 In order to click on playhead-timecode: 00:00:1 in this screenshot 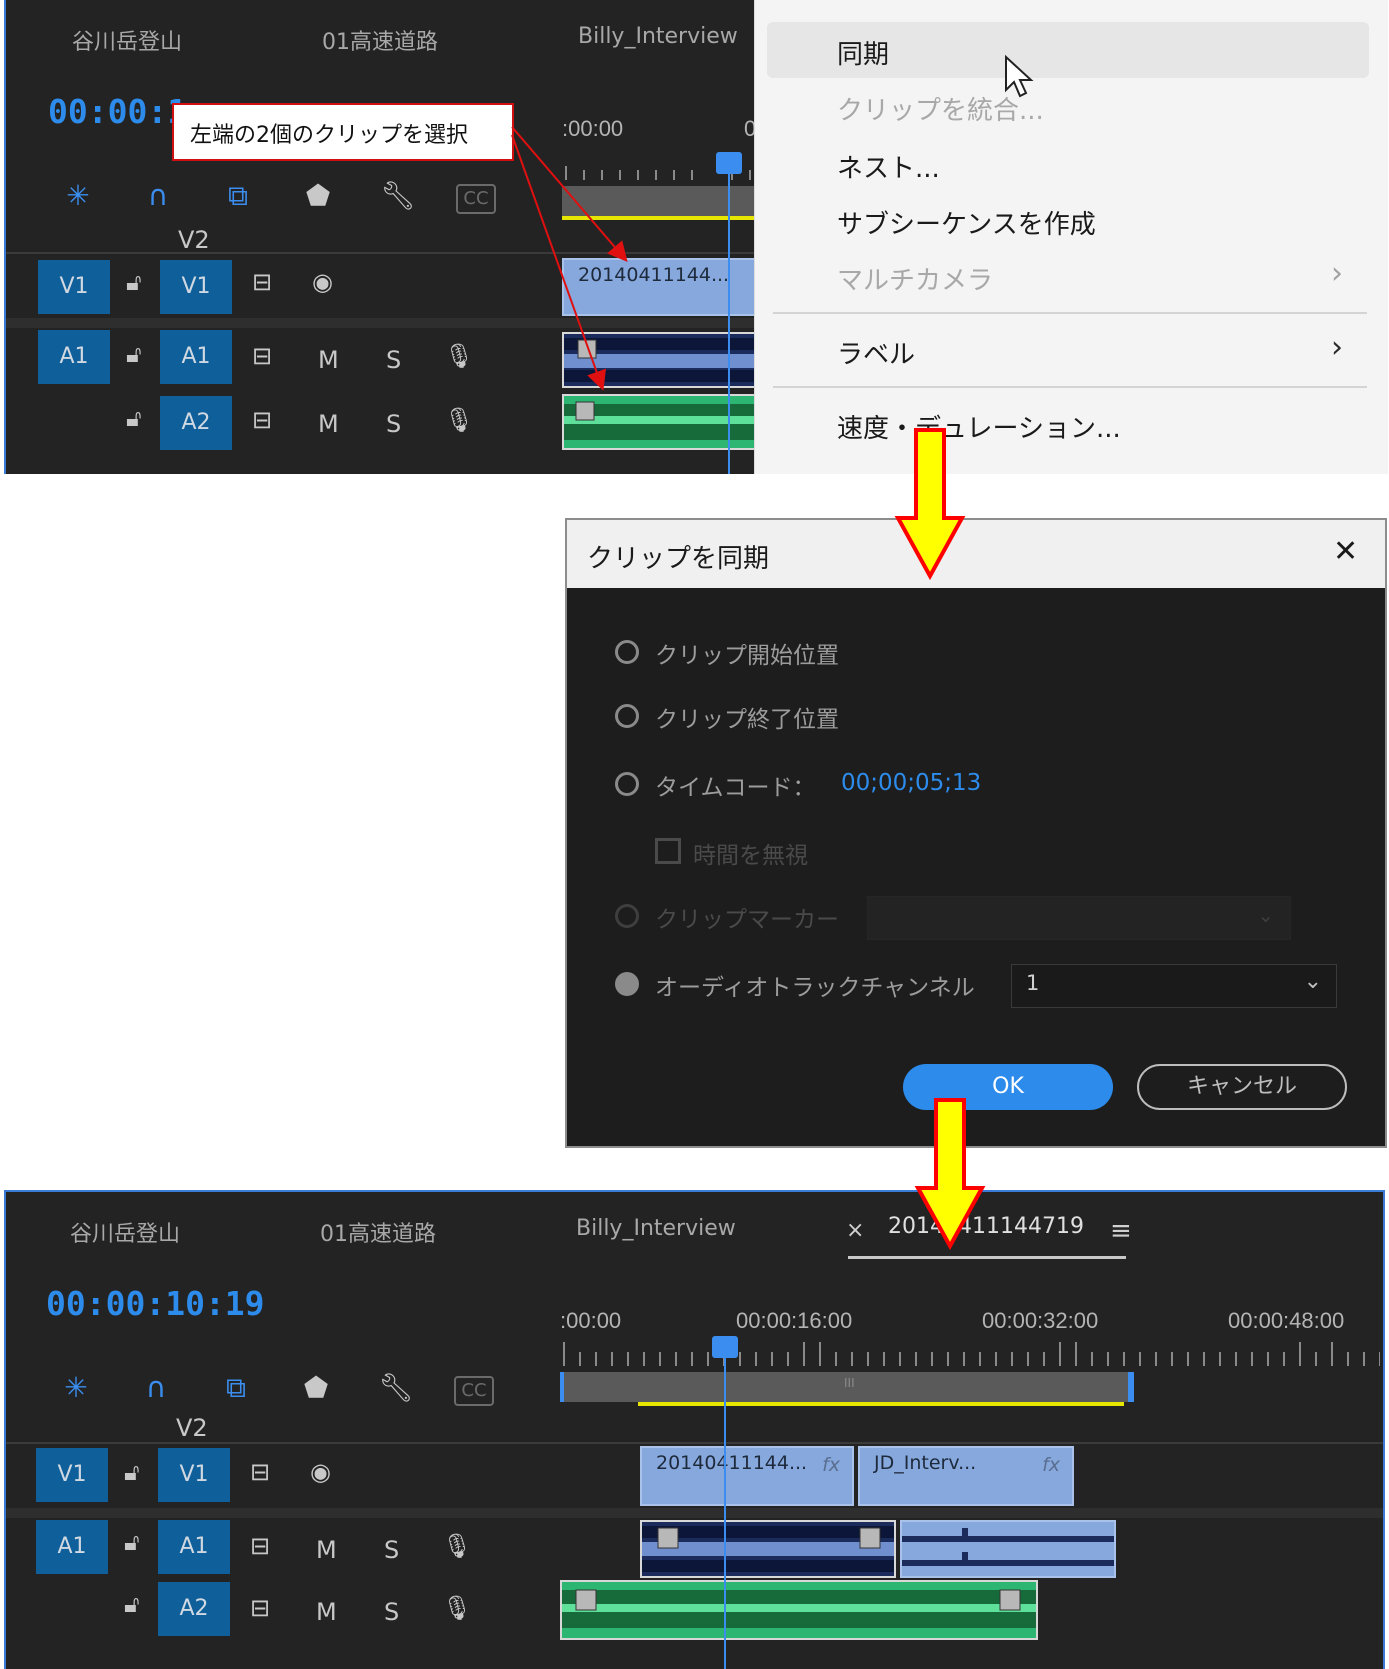, I will do `click(117, 111)`.